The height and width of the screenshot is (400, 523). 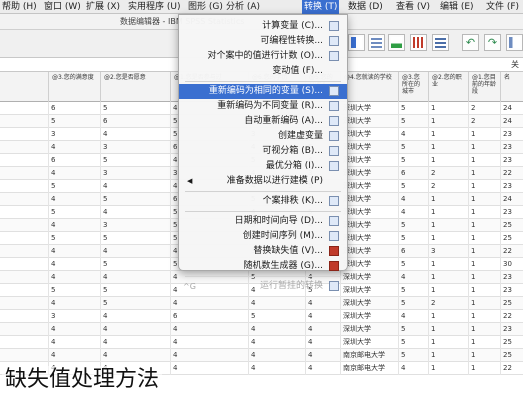 What do you see at coordinates (470, 42) in the screenshot?
I see `undo-icon: ↶` at bounding box center [470, 42].